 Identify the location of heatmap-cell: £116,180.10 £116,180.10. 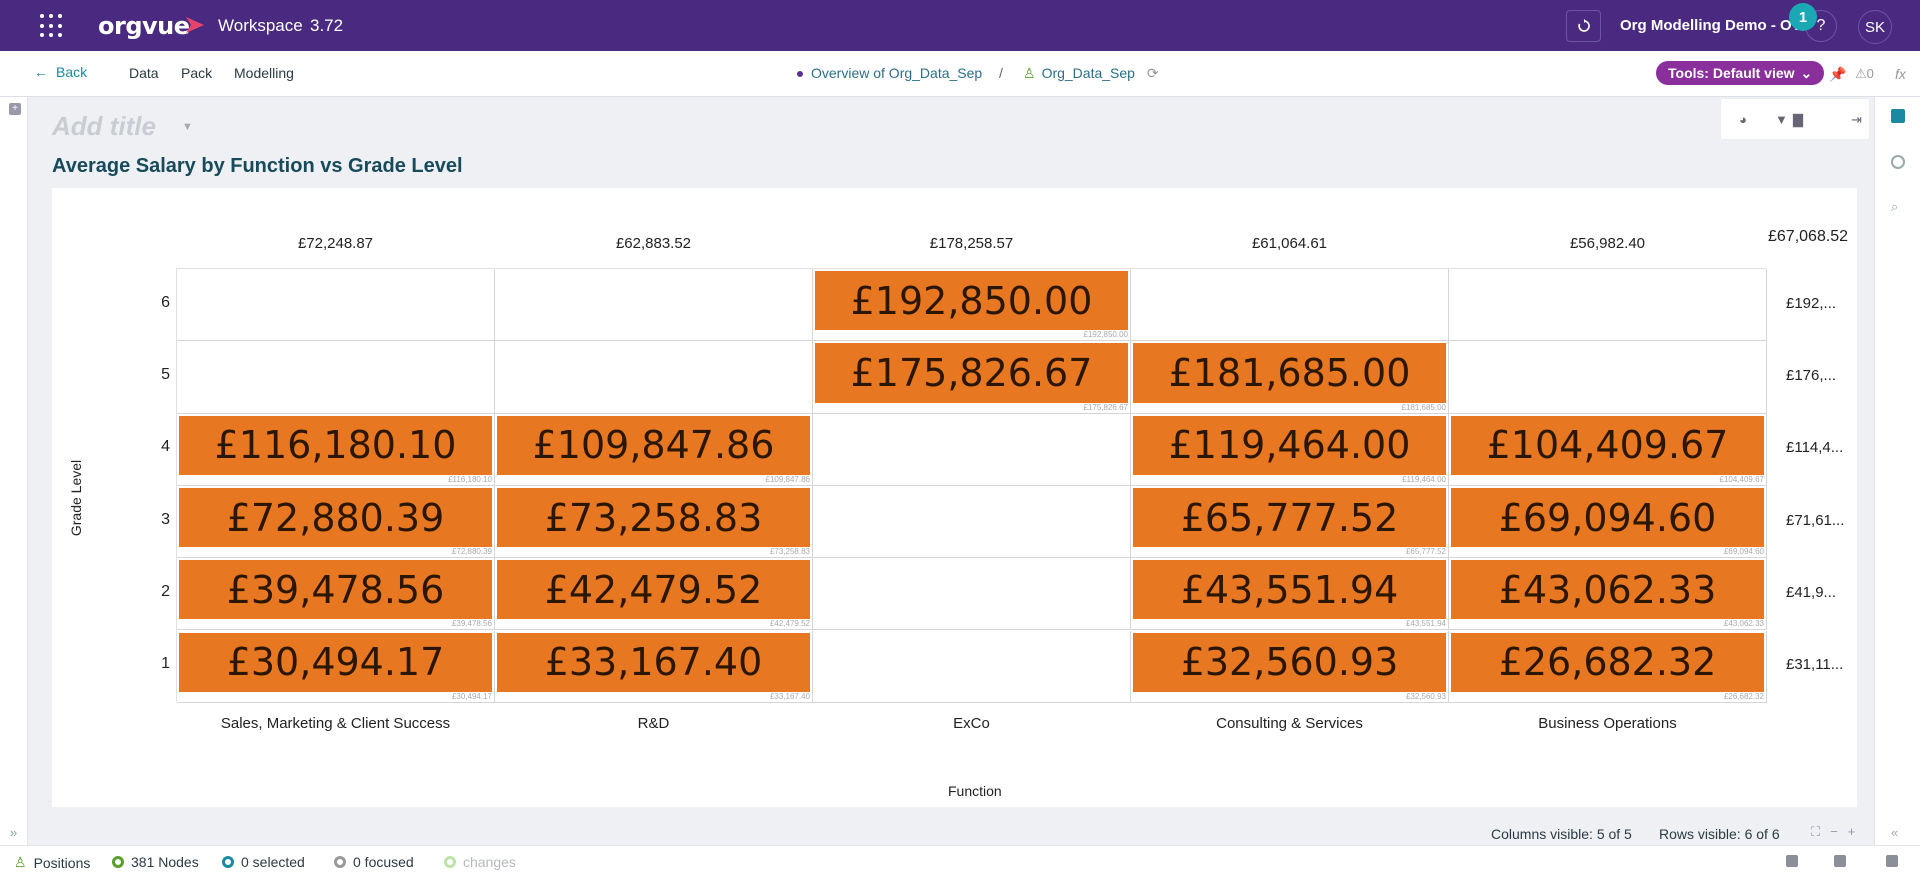
(336, 449).